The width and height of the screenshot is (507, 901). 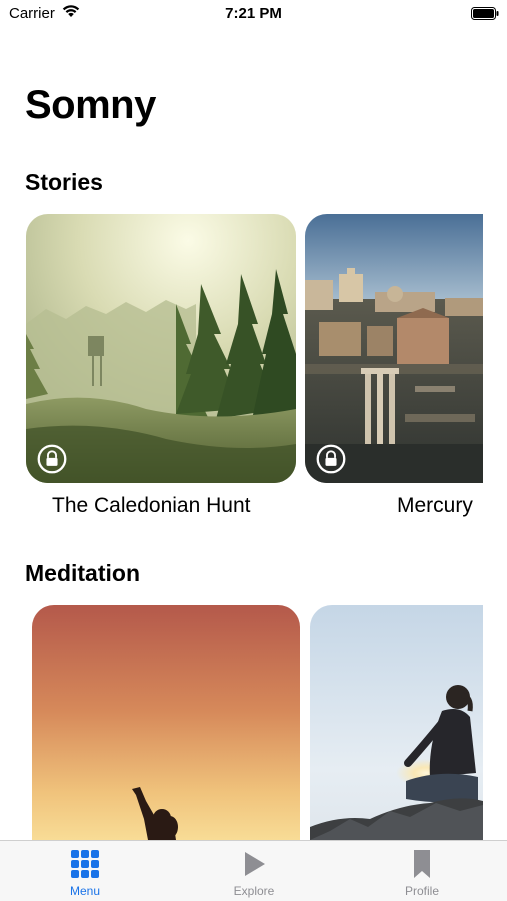 I want to click on bookmark-icon, so click(x=422, y=864).